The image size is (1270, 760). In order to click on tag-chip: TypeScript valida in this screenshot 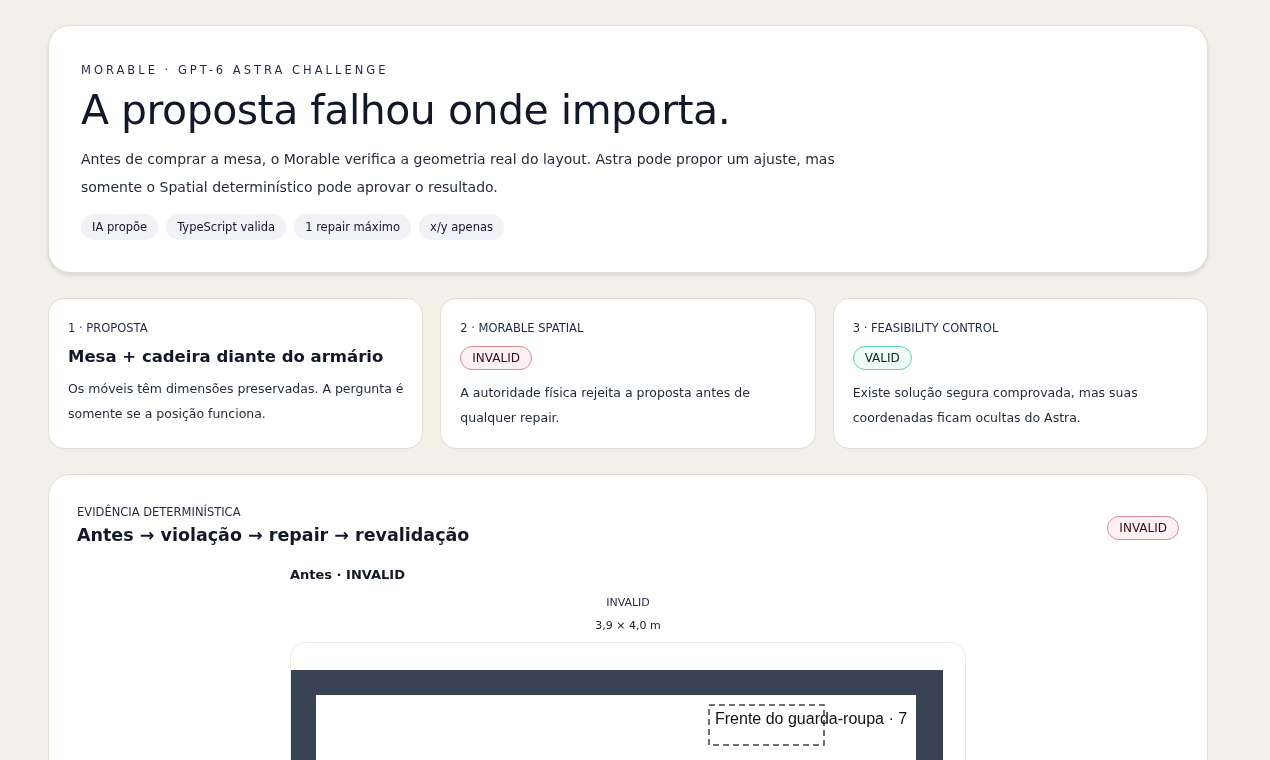, I will do `click(226, 227)`.